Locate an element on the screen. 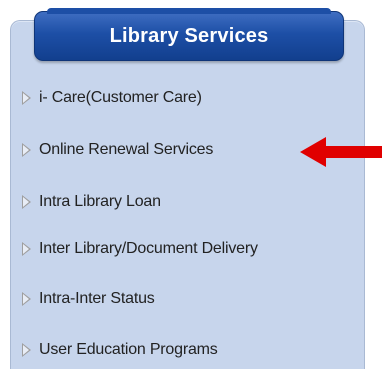  menu-item-intra-inter-status: Intra-Inter Status is located at coordinates (88, 299).